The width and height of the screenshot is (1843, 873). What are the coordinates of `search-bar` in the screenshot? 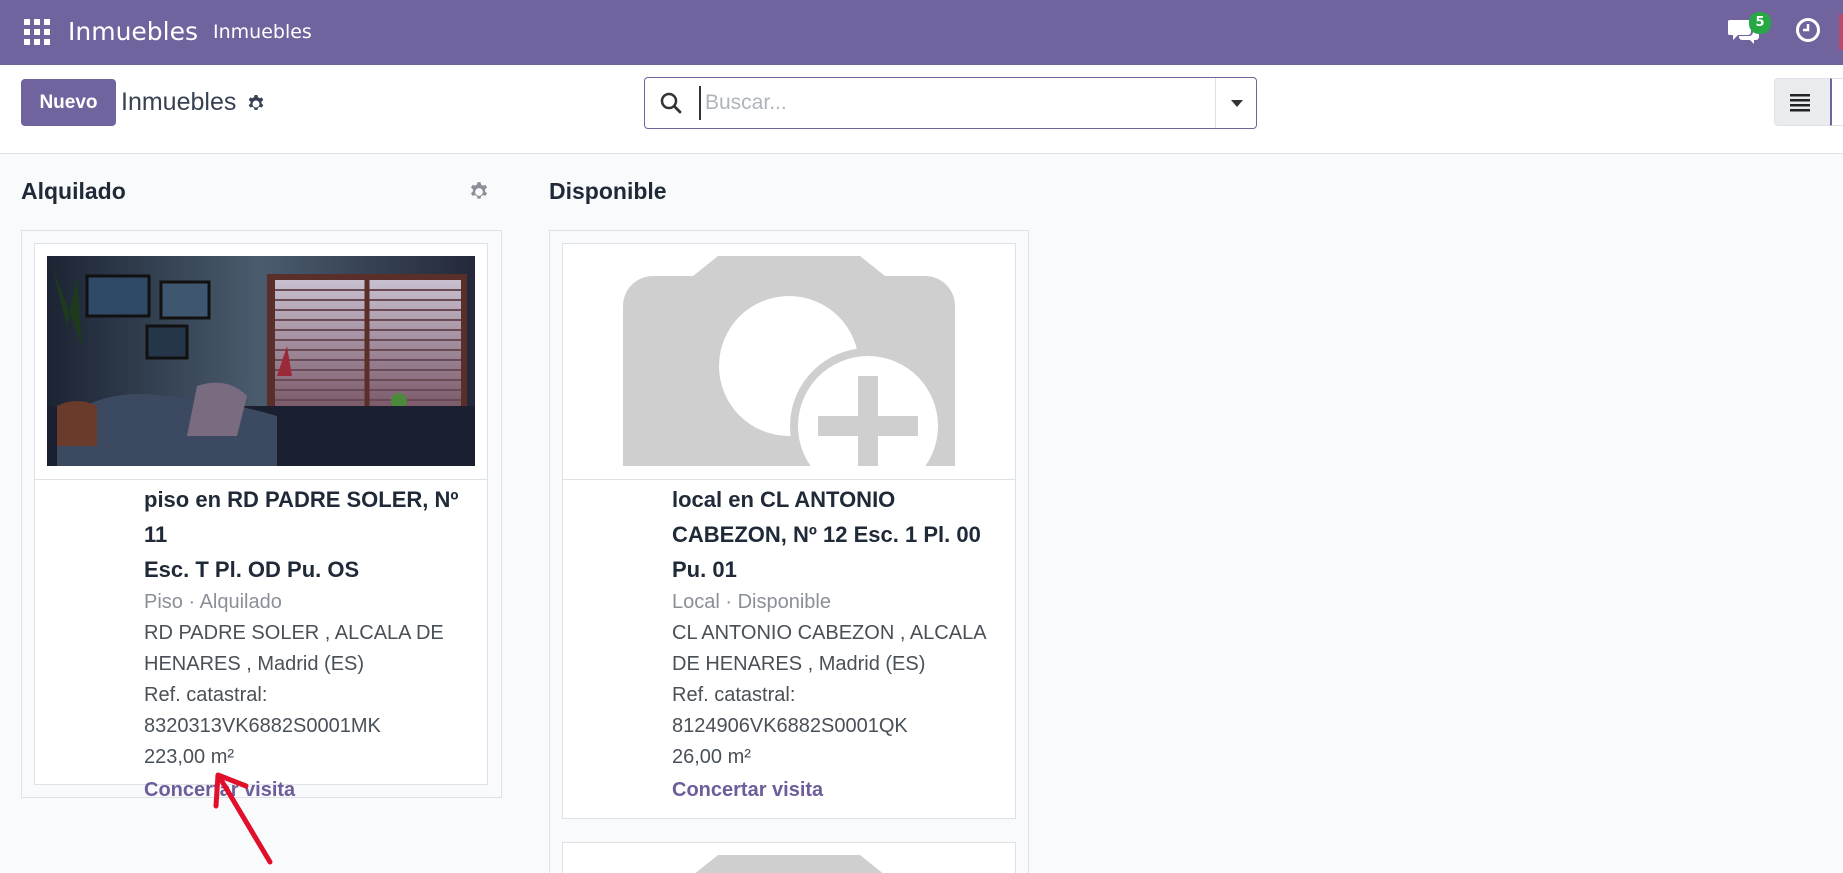 It's located at (950, 103).